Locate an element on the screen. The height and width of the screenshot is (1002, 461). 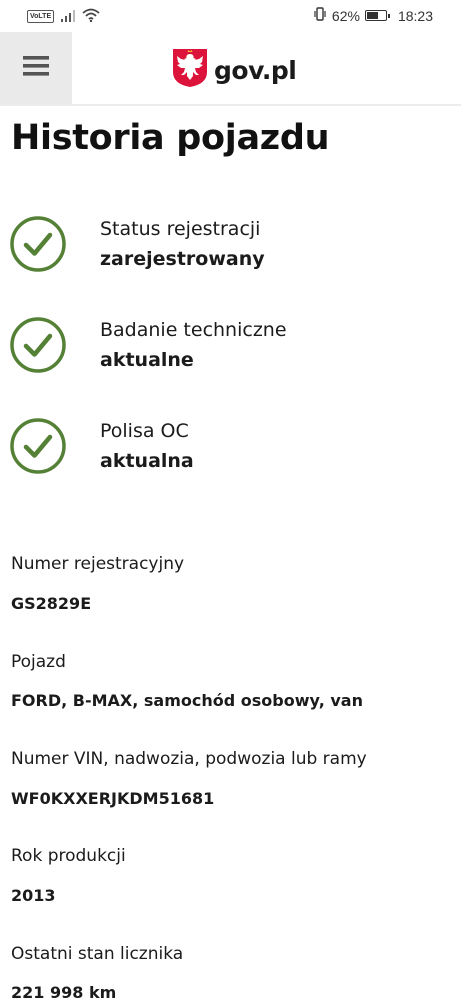
status-label: Badanie techniczne is located at coordinates (193, 330).